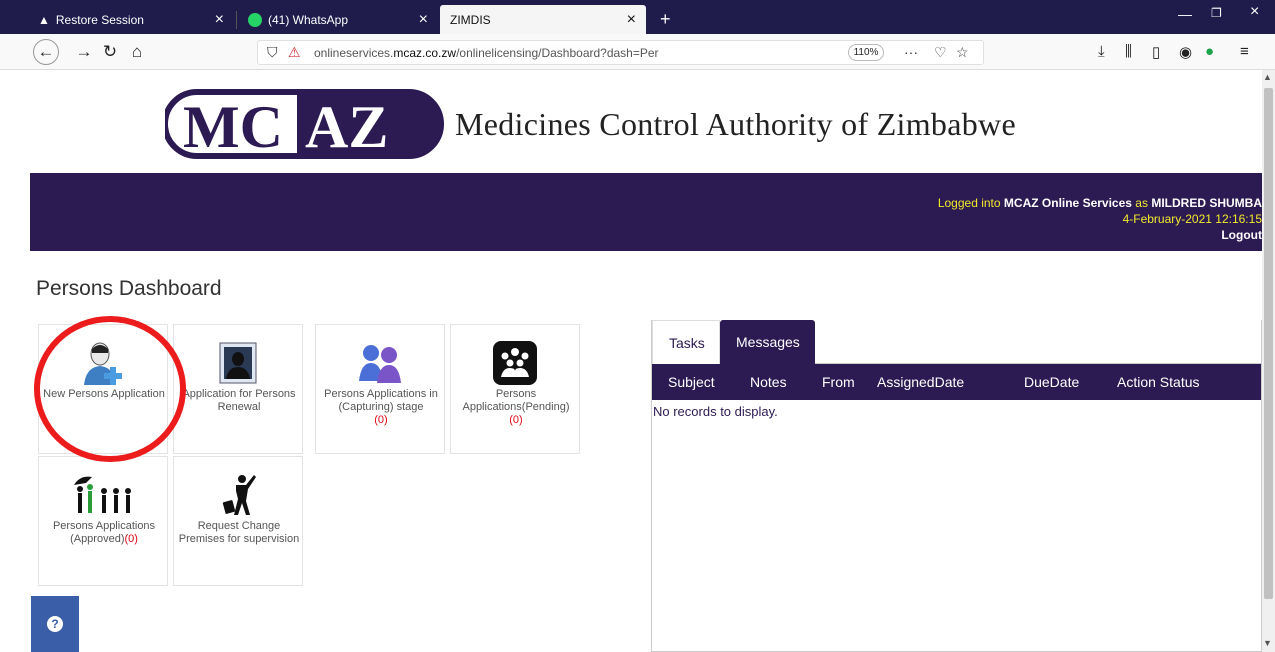 The height and width of the screenshot is (652, 1275). I want to click on logo-graphic: MC AZ, so click(303, 124).